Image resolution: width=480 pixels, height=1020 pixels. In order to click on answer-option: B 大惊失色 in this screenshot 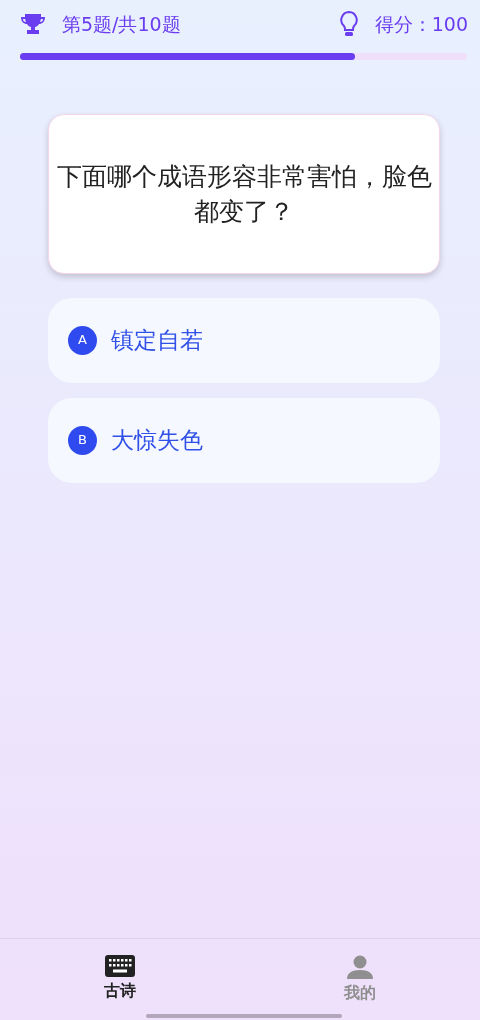, I will do `click(244, 440)`.